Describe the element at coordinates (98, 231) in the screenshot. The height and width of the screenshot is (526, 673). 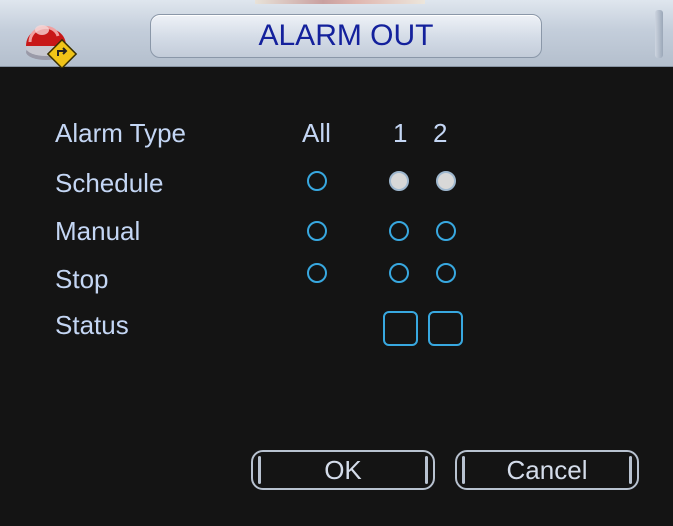
I see `row-label-manual: Manual` at that location.